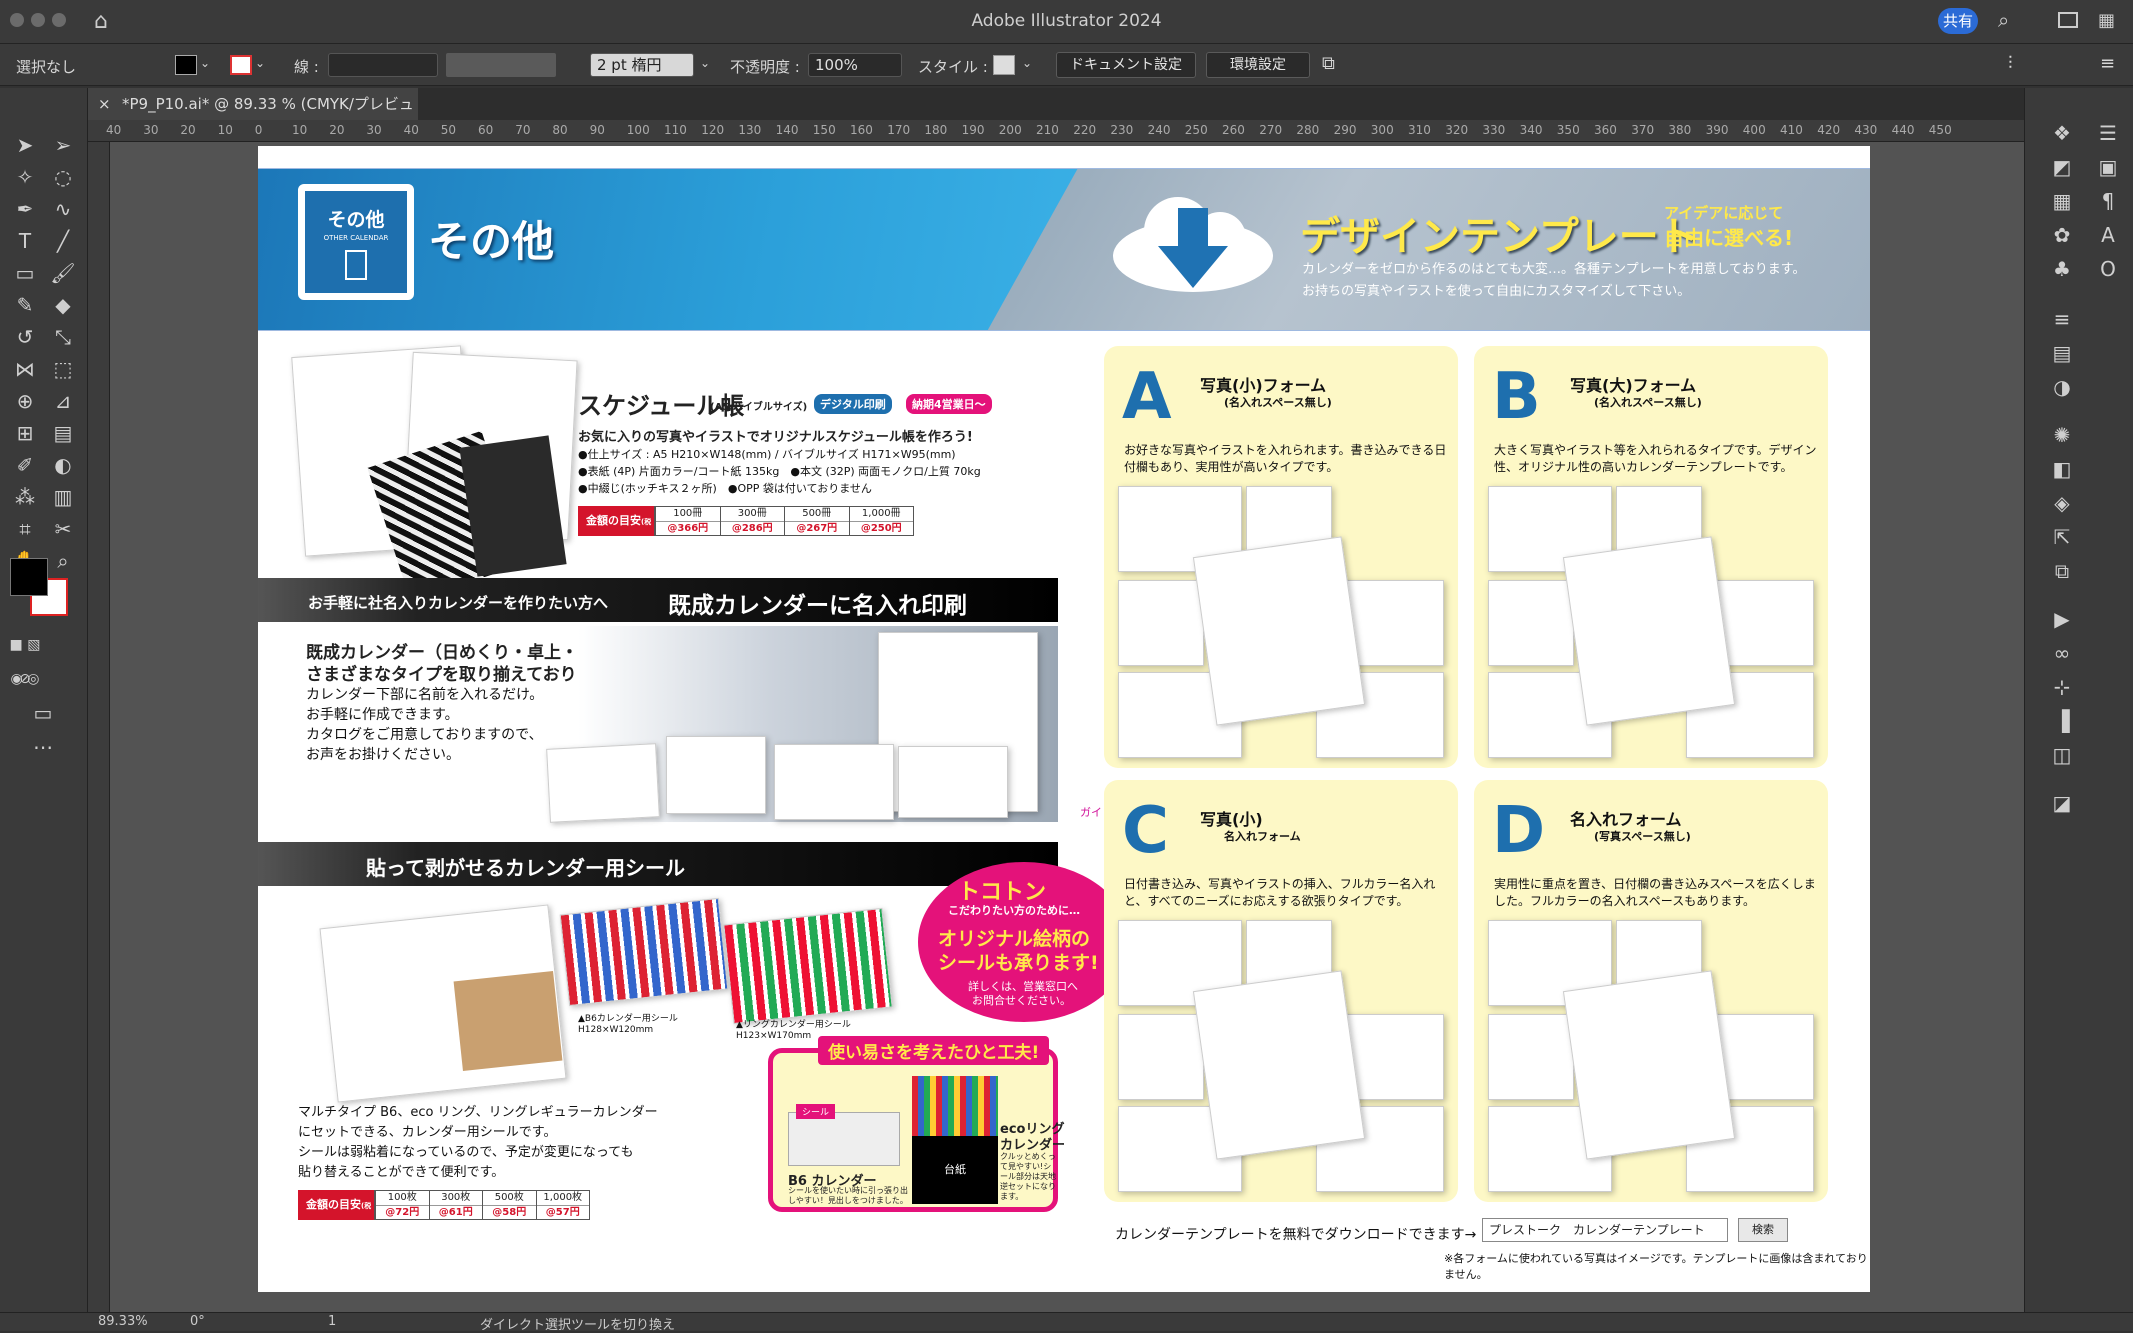 This screenshot has height=1333, width=2133. What do you see at coordinates (2062, 653) in the screenshot?
I see `links-icon: ∞` at bounding box center [2062, 653].